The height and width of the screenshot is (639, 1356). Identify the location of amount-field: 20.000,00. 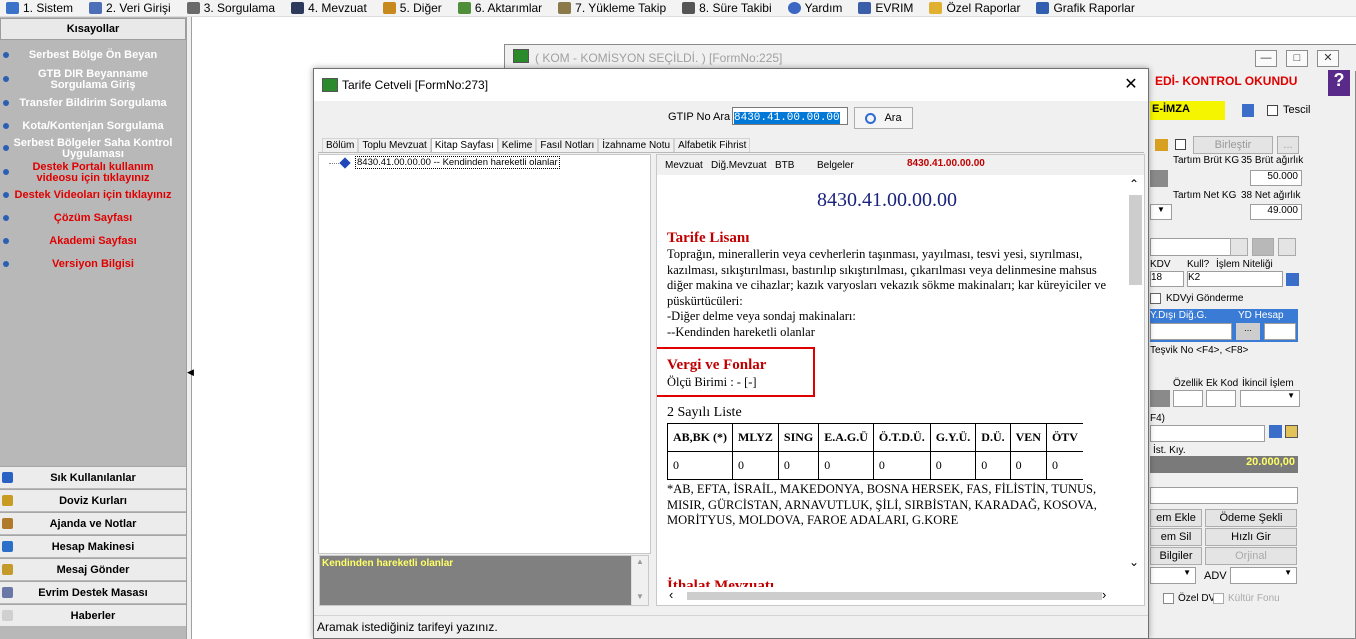
(1224, 464).